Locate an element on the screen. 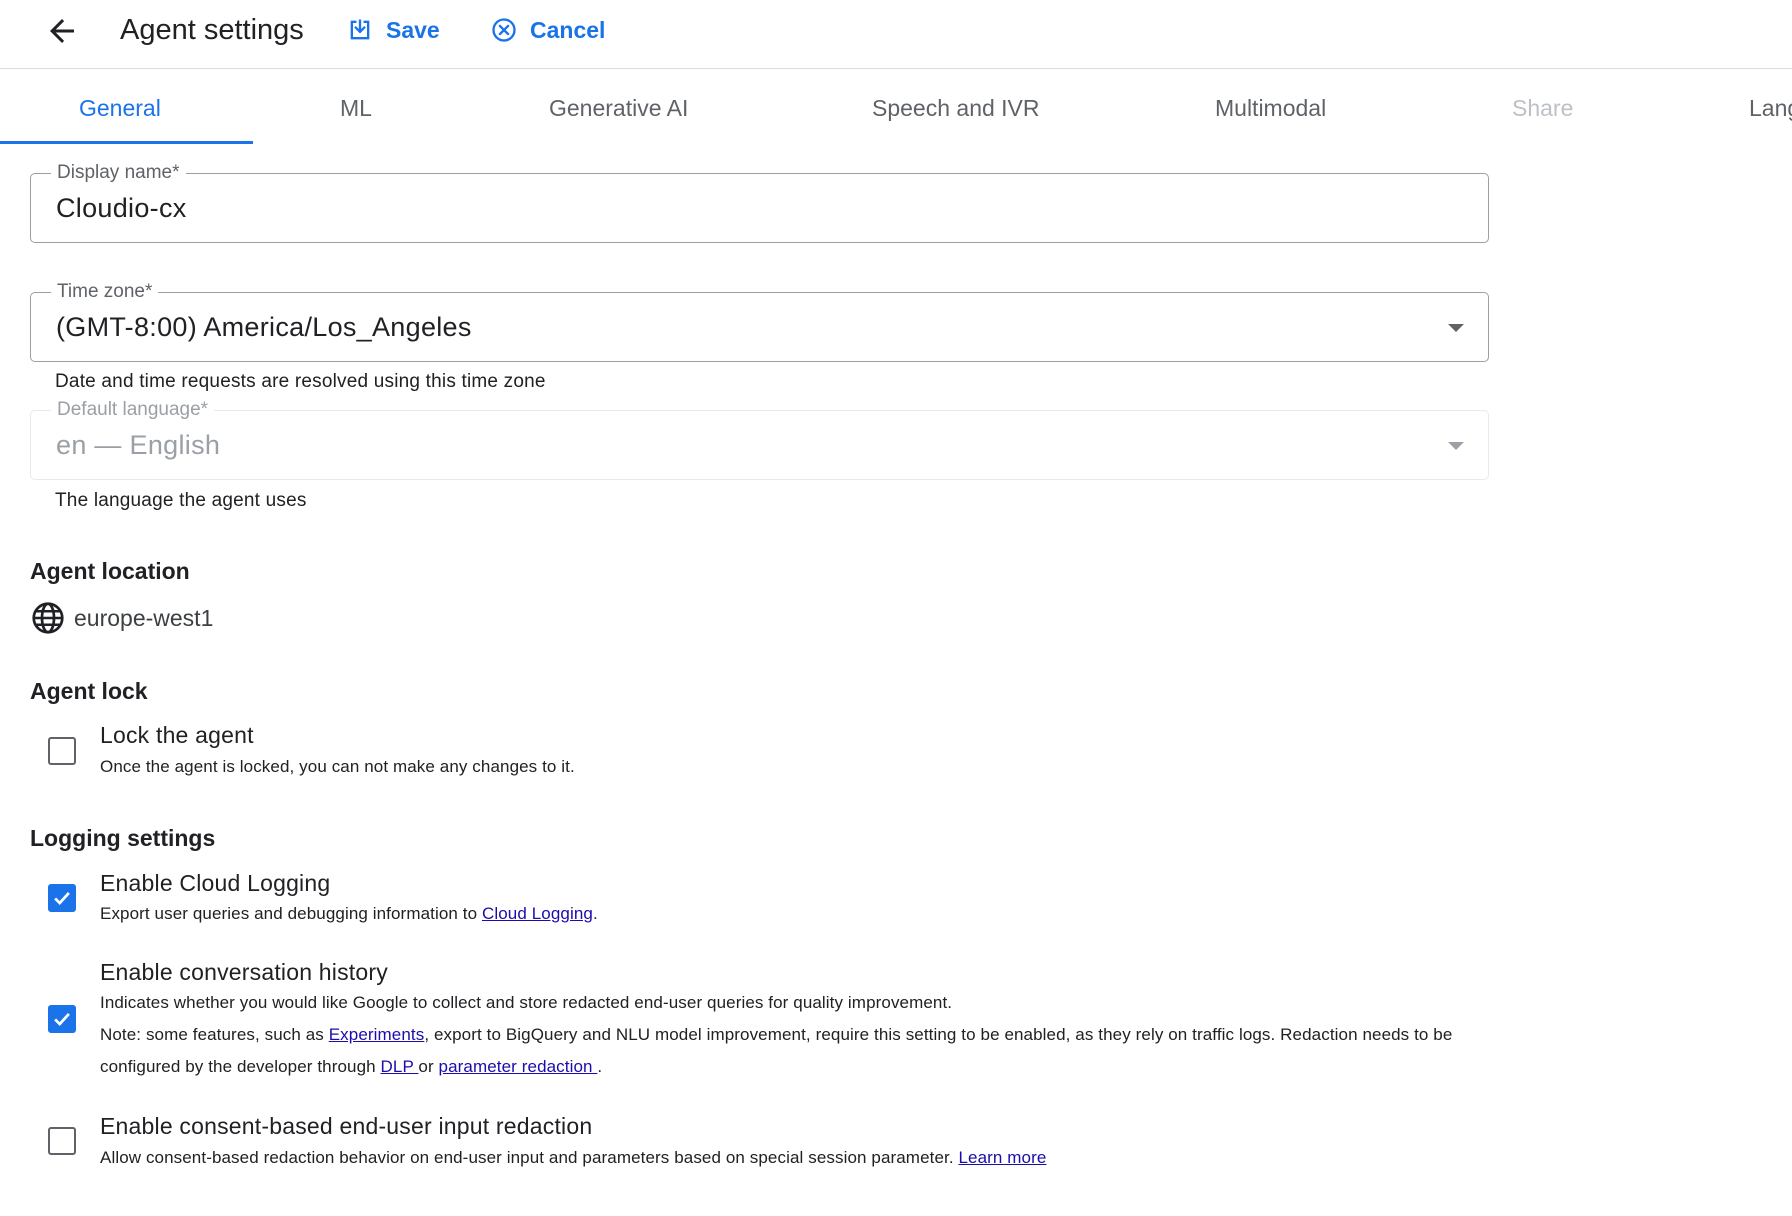 This screenshot has height=1216, width=1792. default-language-label: Default language* is located at coordinates (133, 410).